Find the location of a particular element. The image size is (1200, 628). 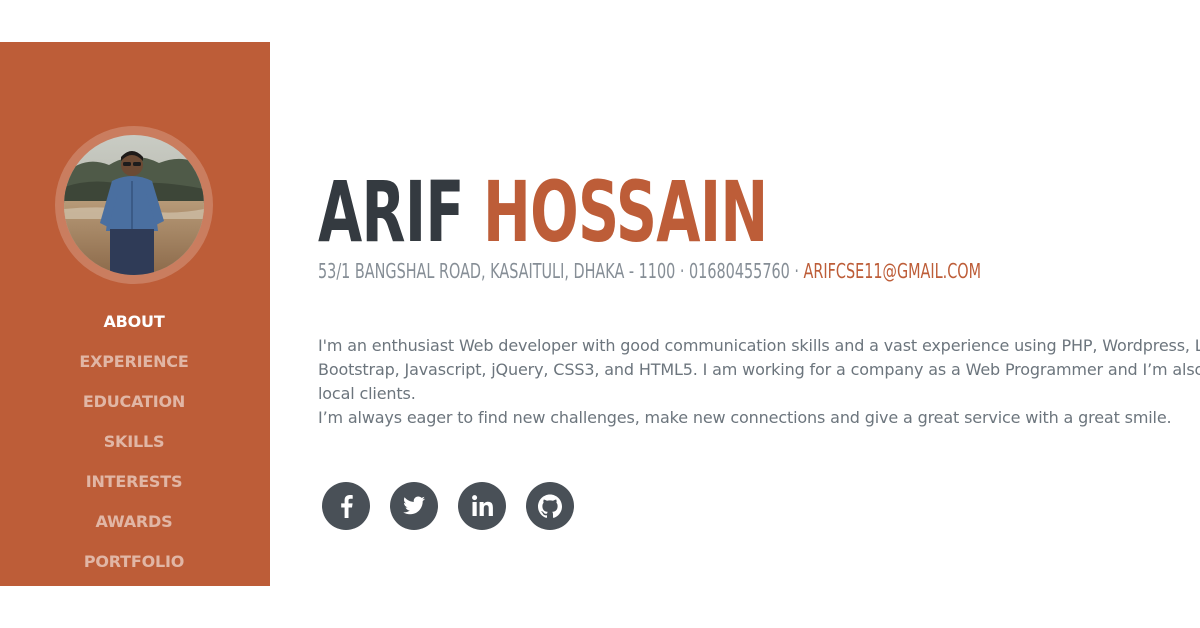

github-button is located at coordinates (550, 506).